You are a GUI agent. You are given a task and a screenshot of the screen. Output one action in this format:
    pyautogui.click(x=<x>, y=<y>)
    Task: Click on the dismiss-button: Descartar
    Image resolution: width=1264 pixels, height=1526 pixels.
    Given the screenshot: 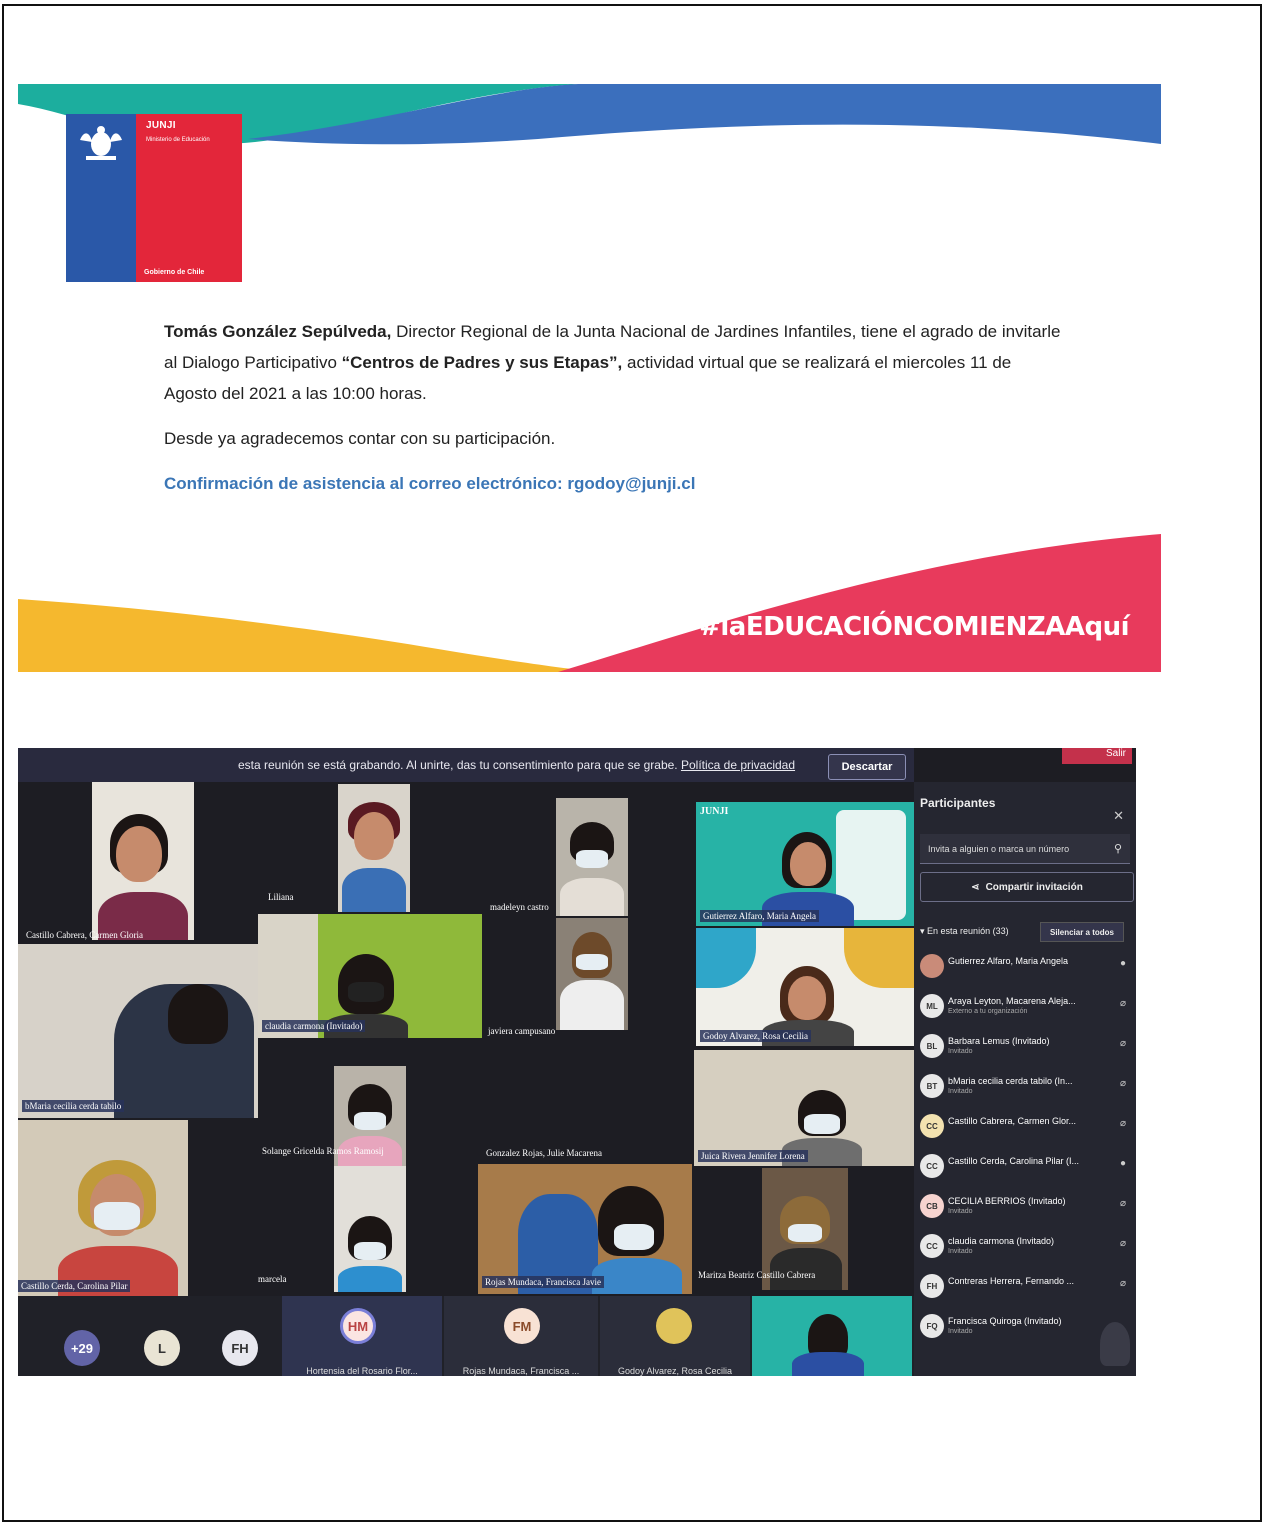 What is the action you would take?
    pyautogui.click(x=867, y=767)
    